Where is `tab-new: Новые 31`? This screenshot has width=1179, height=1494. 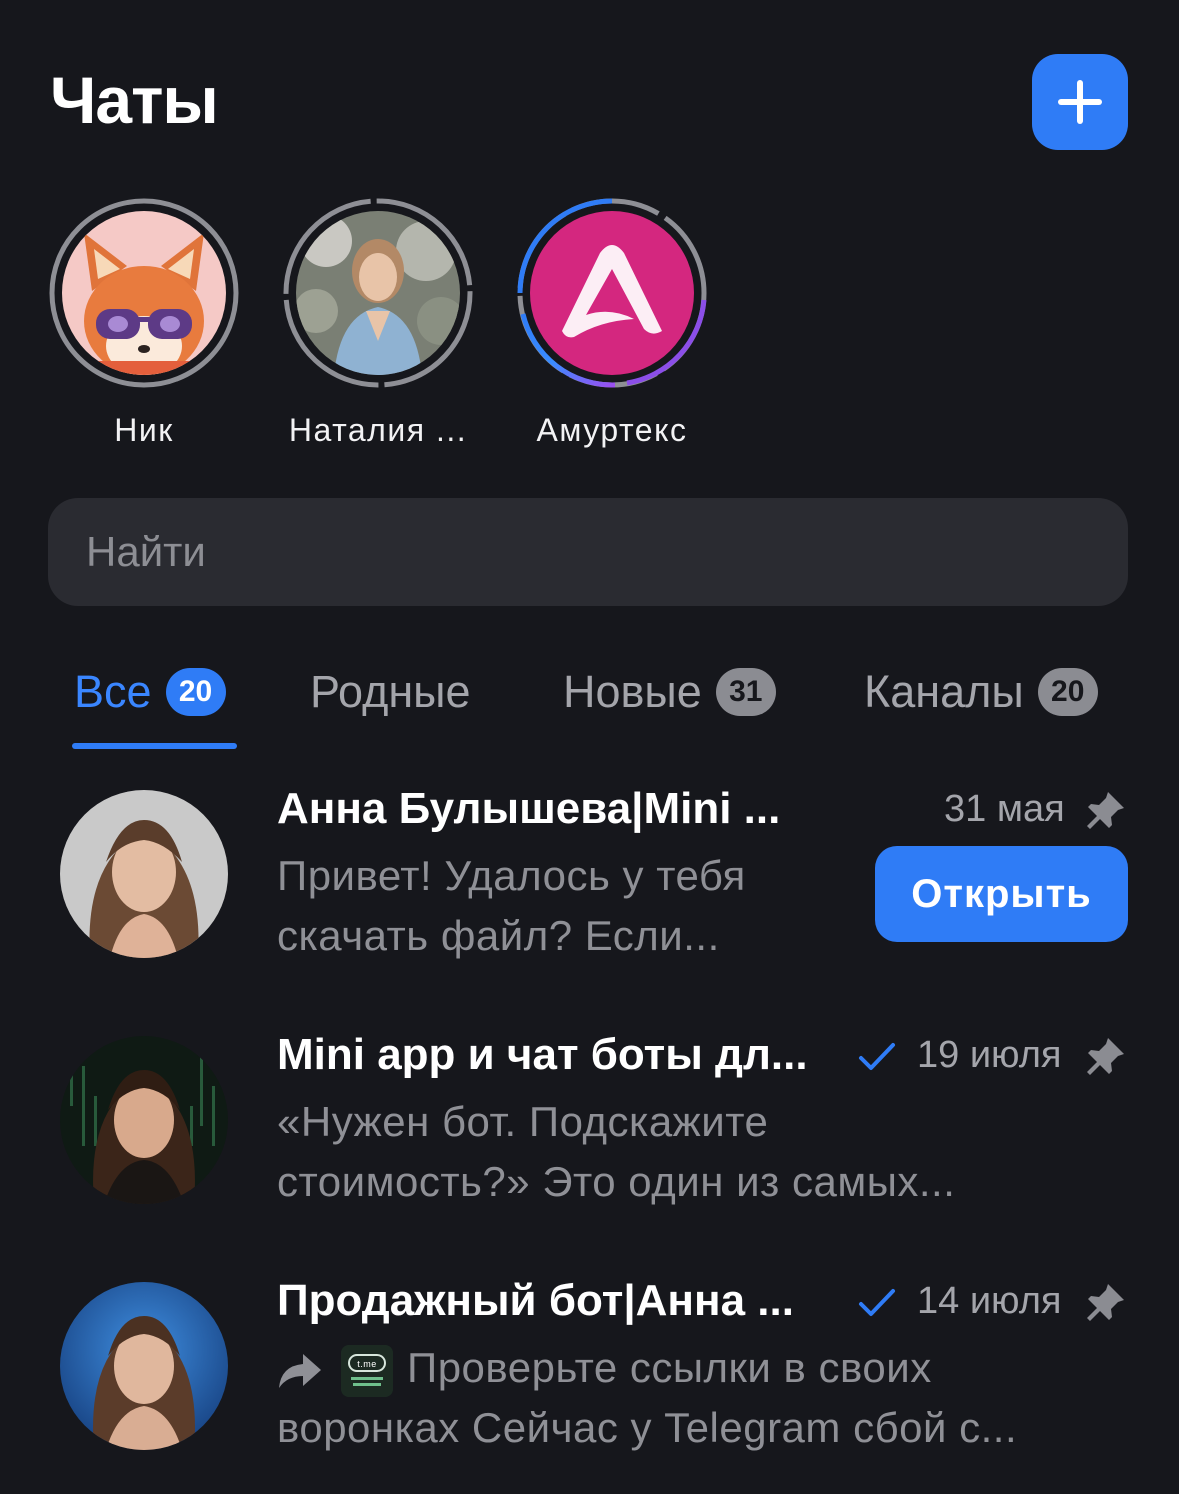 tab-new: Новые 31 is located at coordinates (669, 692).